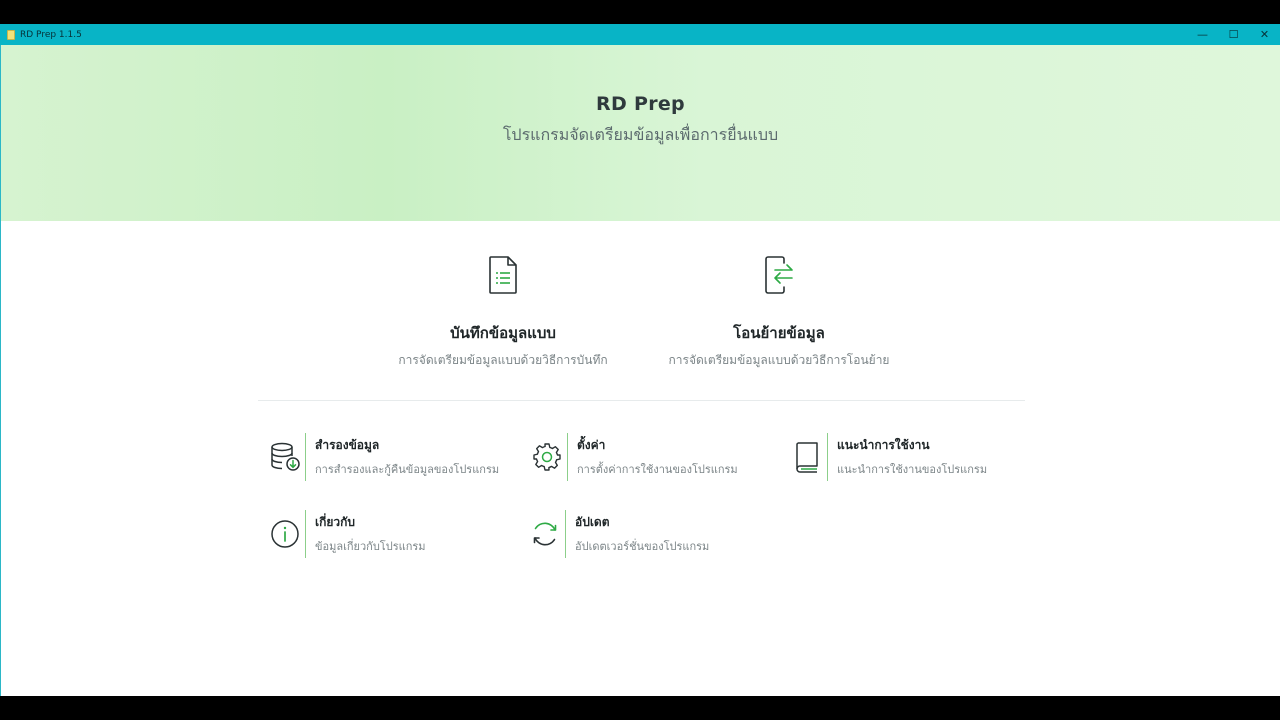  What do you see at coordinates (618, 534) in the screenshot?
I see `update-tool: อัปเดต อัปเดตเวอร์ชั่นของโปรแกรม` at bounding box center [618, 534].